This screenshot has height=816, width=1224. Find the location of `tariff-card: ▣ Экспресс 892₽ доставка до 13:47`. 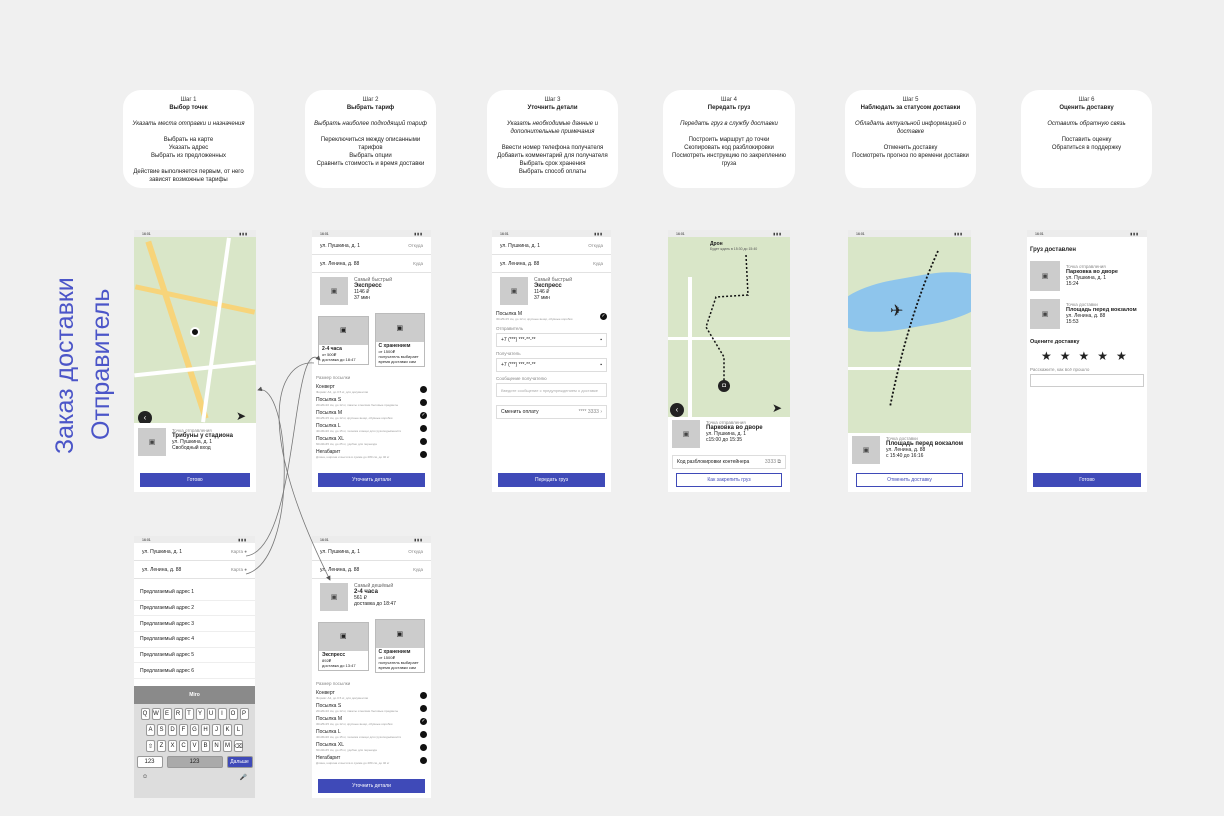

tariff-card: ▣ Экспресс 892₽ доставка до 13:47 is located at coordinates (343, 646).